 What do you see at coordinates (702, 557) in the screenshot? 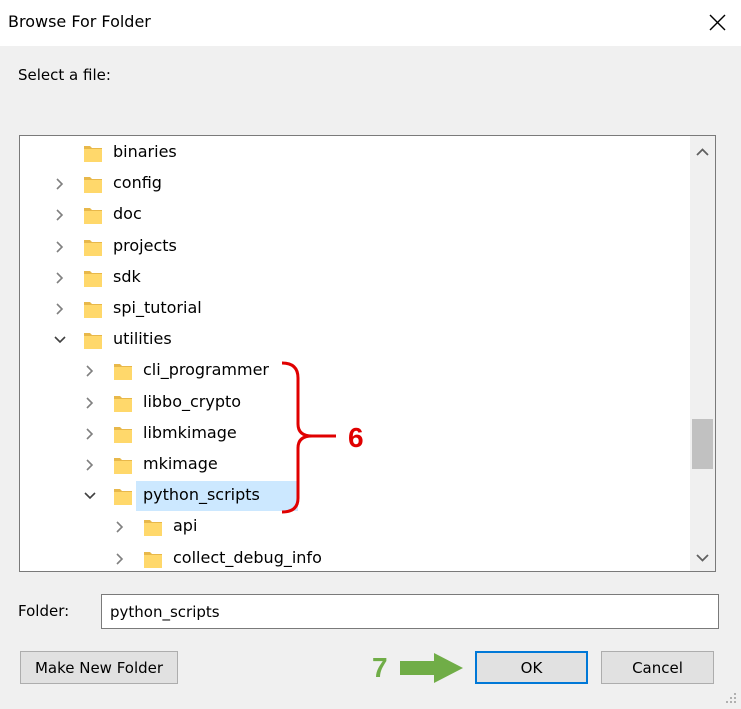
I see `scroll-down-arrow-icon` at bounding box center [702, 557].